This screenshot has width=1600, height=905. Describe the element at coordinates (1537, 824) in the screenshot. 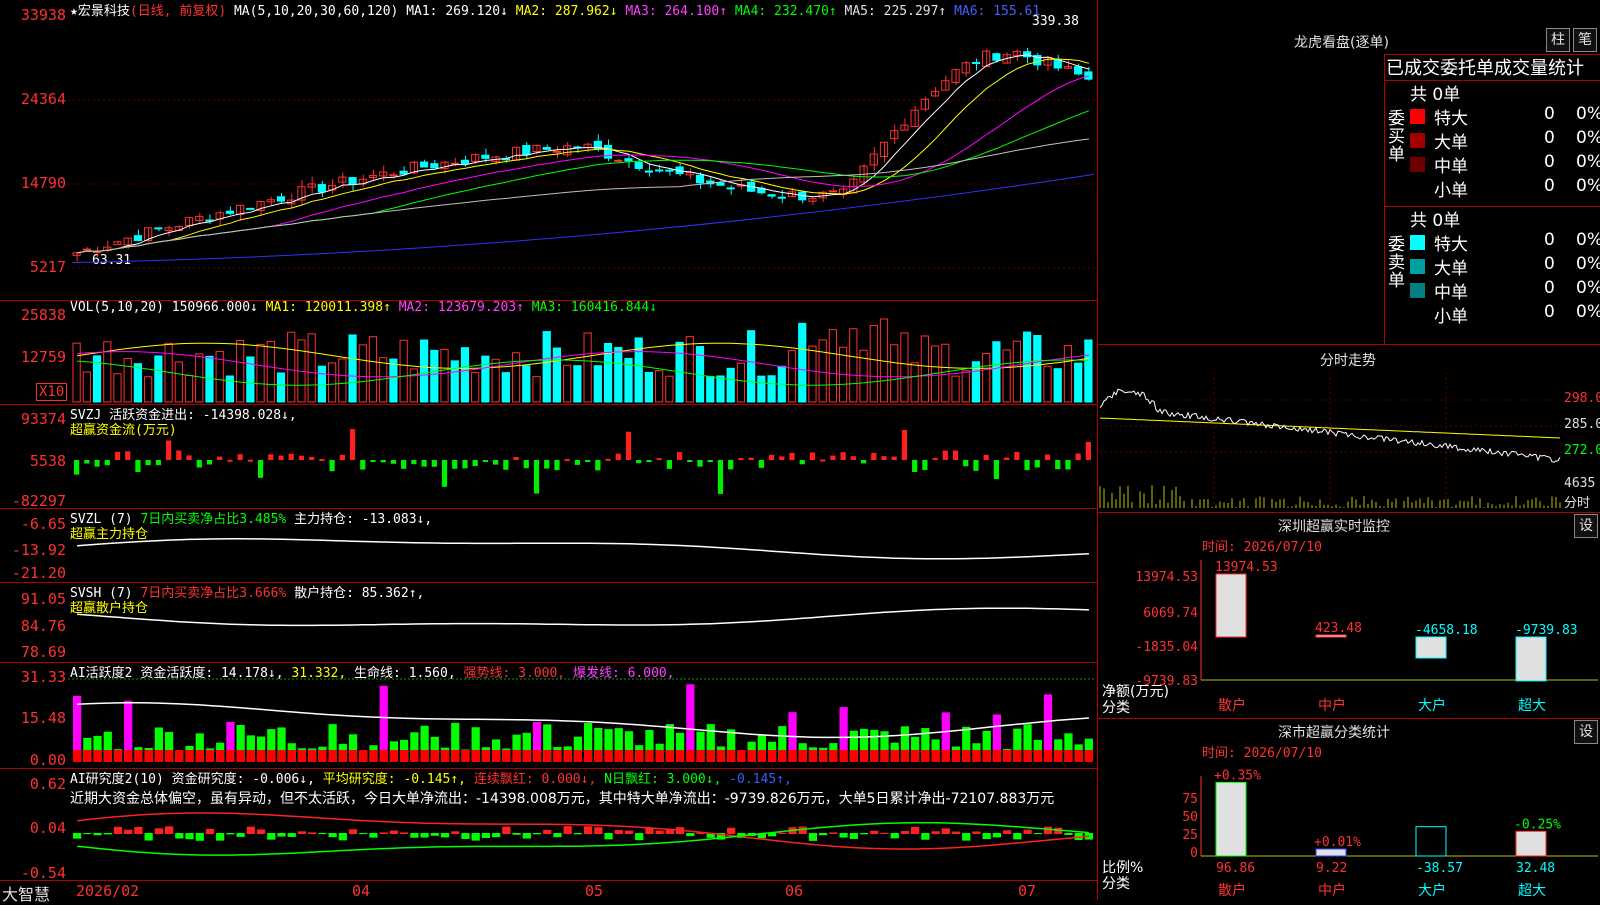

I see `stat-top-3: -0.25%` at that location.